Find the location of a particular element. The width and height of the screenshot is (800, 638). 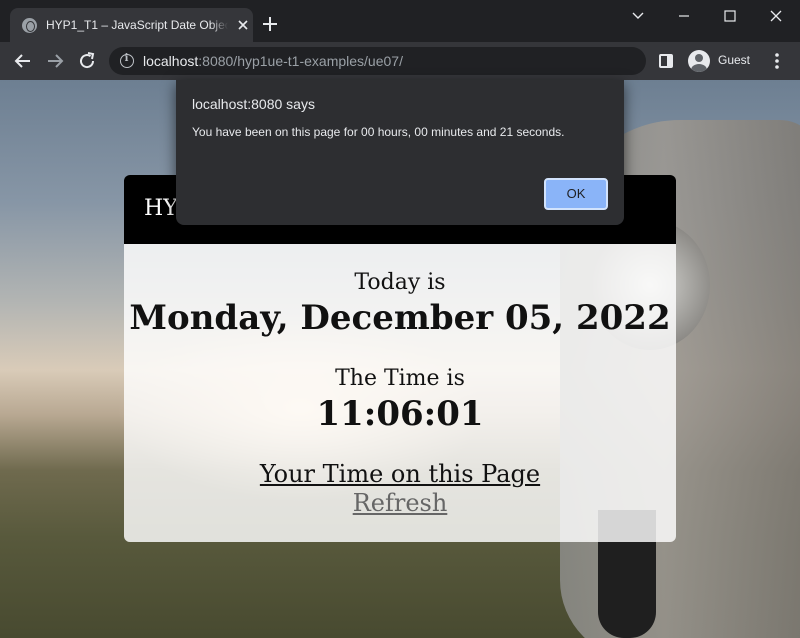

minimize-icon is located at coordinates (684, 16).